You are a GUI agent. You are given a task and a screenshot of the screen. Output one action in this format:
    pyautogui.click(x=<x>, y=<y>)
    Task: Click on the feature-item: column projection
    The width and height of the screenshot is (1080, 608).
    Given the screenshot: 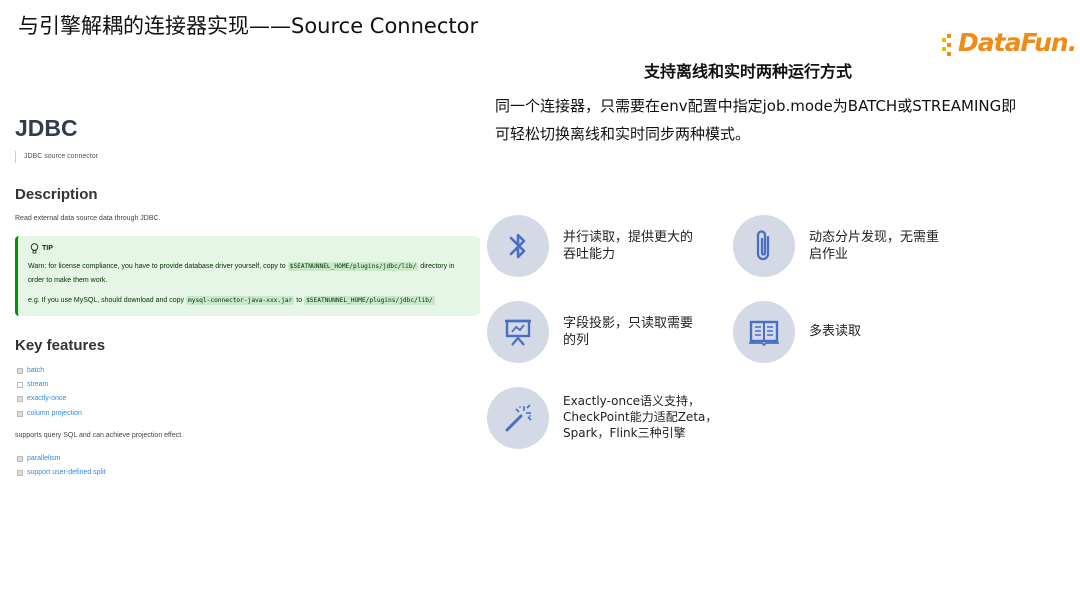 What is the action you would take?
    pyautogui.click(x=49, y=413)
    